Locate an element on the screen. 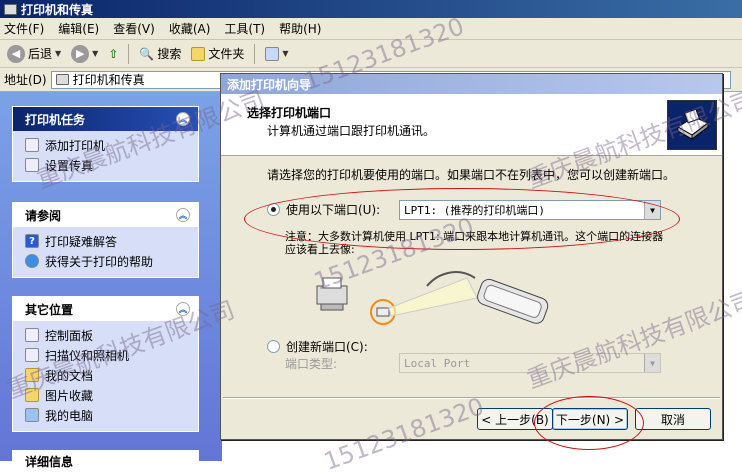  print-help-link: 获得关于打印的帮助 is located at coordinates (106, 261).